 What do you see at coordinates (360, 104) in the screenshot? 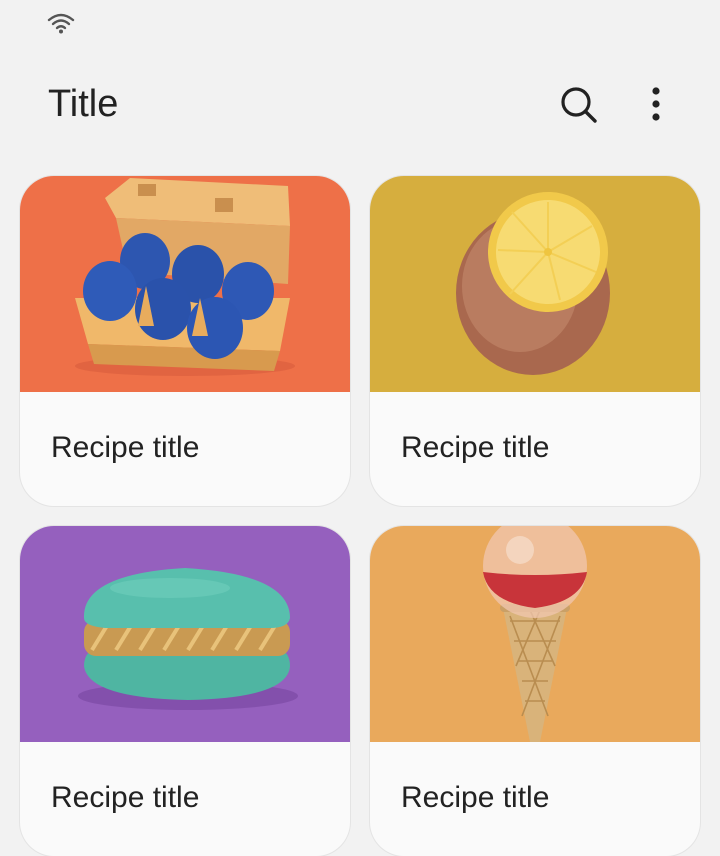
I see `app-bar: Title` at bounding box center [360, 104].